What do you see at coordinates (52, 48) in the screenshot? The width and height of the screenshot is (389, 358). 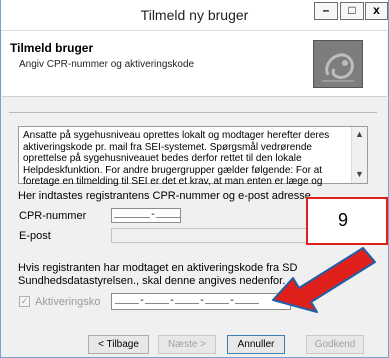 I see `header-title: Tilmeld bruger` at bounding box center [52, 48].